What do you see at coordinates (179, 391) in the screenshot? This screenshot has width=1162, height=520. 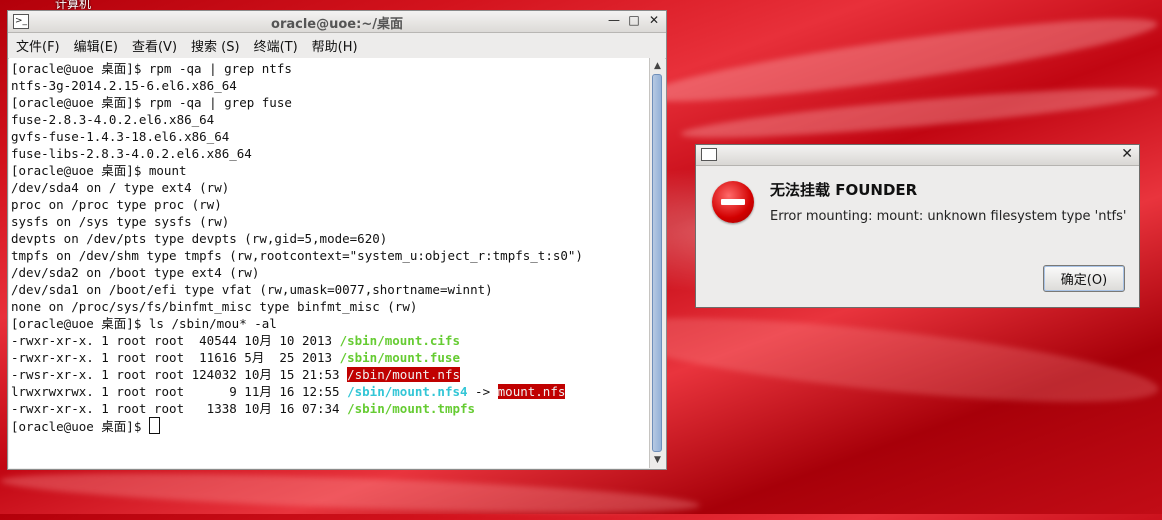 I see `ls-meta: lrwxrwxrwx. 1 root root 9 11月 16 12:55` at bounding box center [179, 391].